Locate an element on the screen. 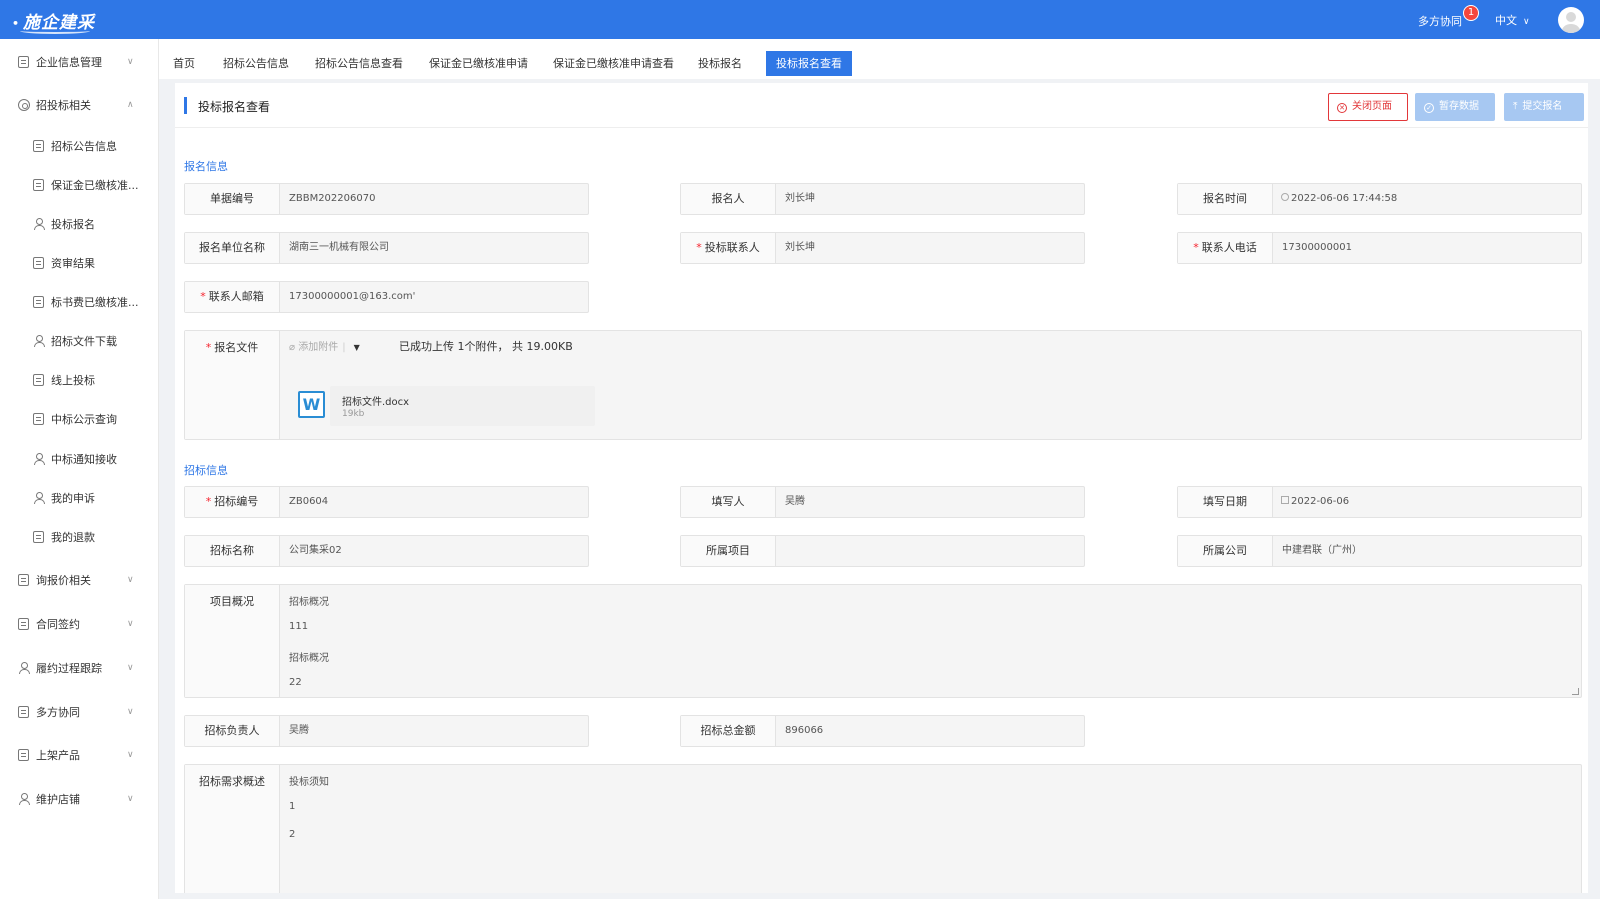 This screenshot has height=899, width=1600. top-bar: • 施企建采 多方协同 1 中文 ∨ is located at coordinates (800, 19).